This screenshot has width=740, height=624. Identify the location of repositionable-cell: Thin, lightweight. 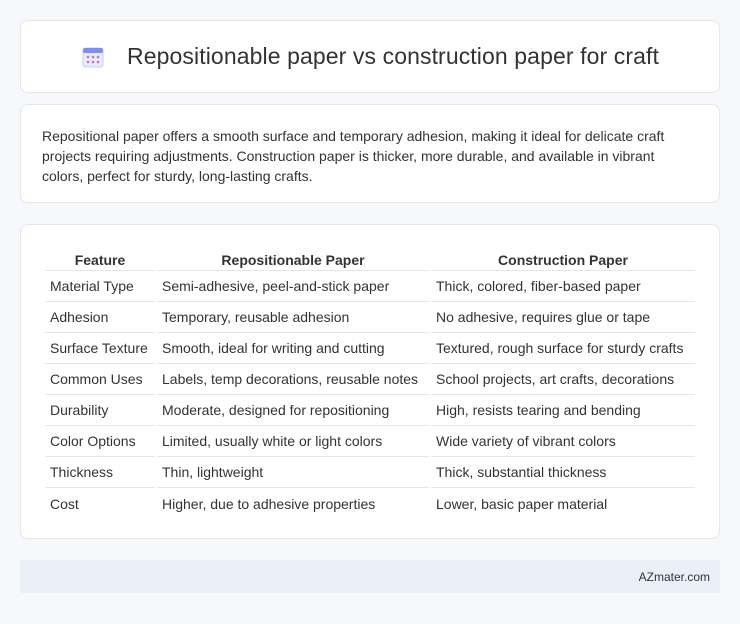
(293, 472).